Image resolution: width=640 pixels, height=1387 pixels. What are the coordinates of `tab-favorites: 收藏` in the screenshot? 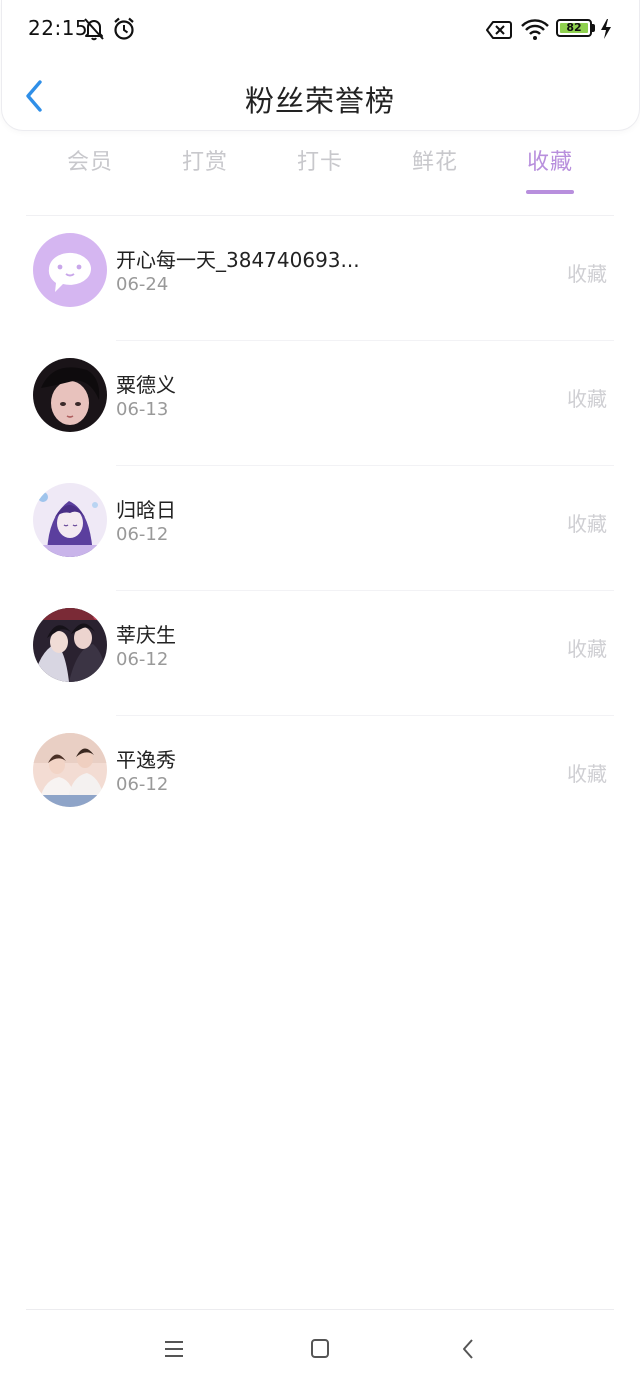 It's located at (550, 160).